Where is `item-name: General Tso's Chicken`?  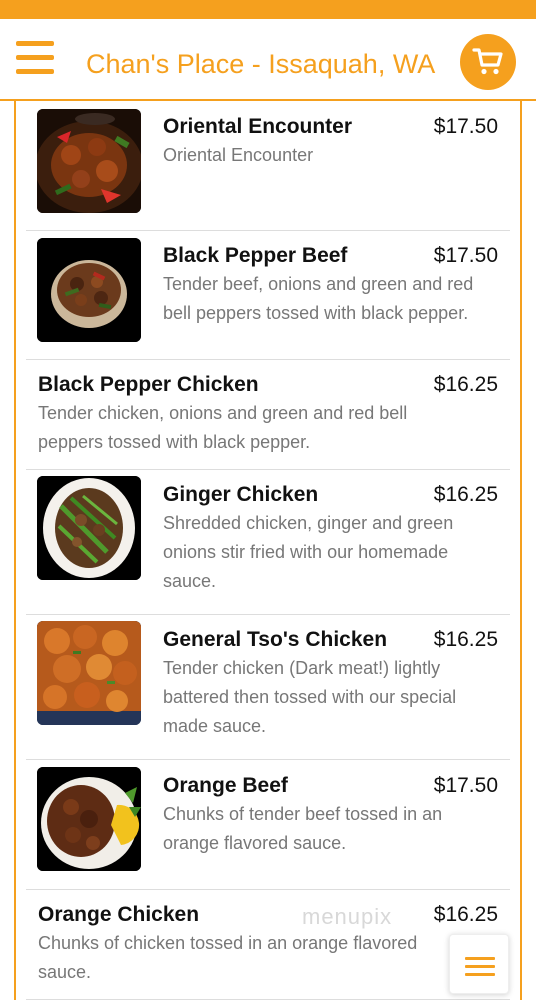
item-name: General Tso's Chicken is located at coordinates (275, 639).